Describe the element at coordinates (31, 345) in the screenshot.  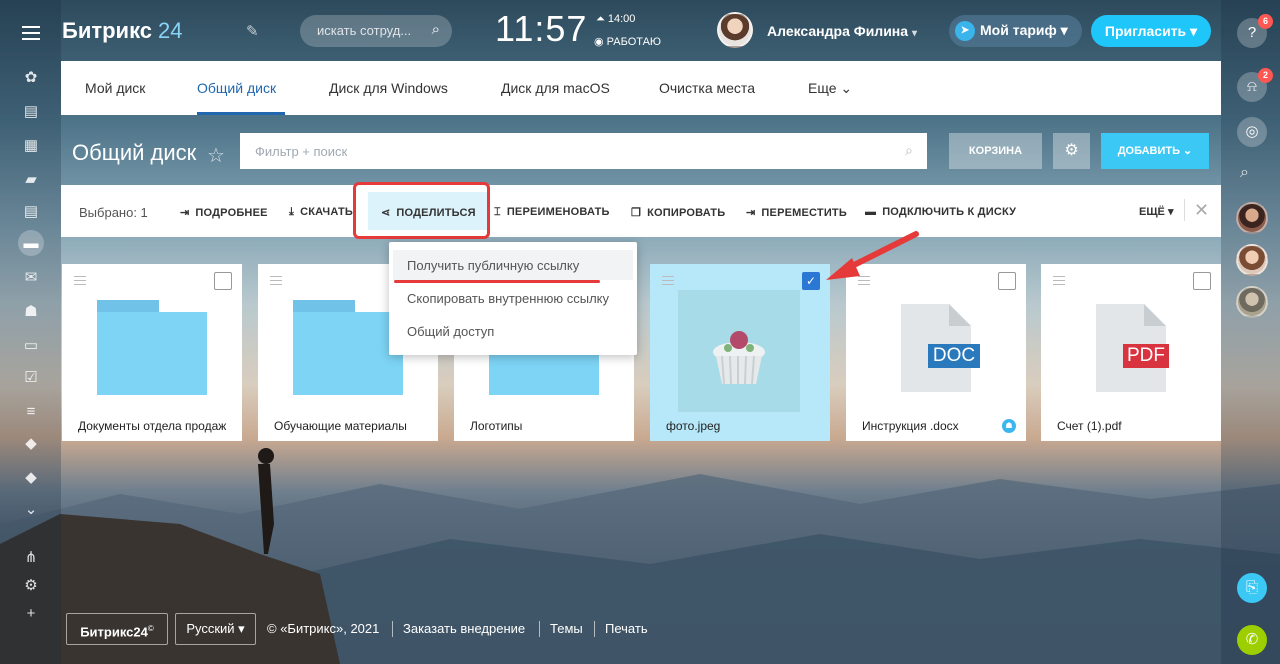
I see `sites-icon: ▭` at that location.